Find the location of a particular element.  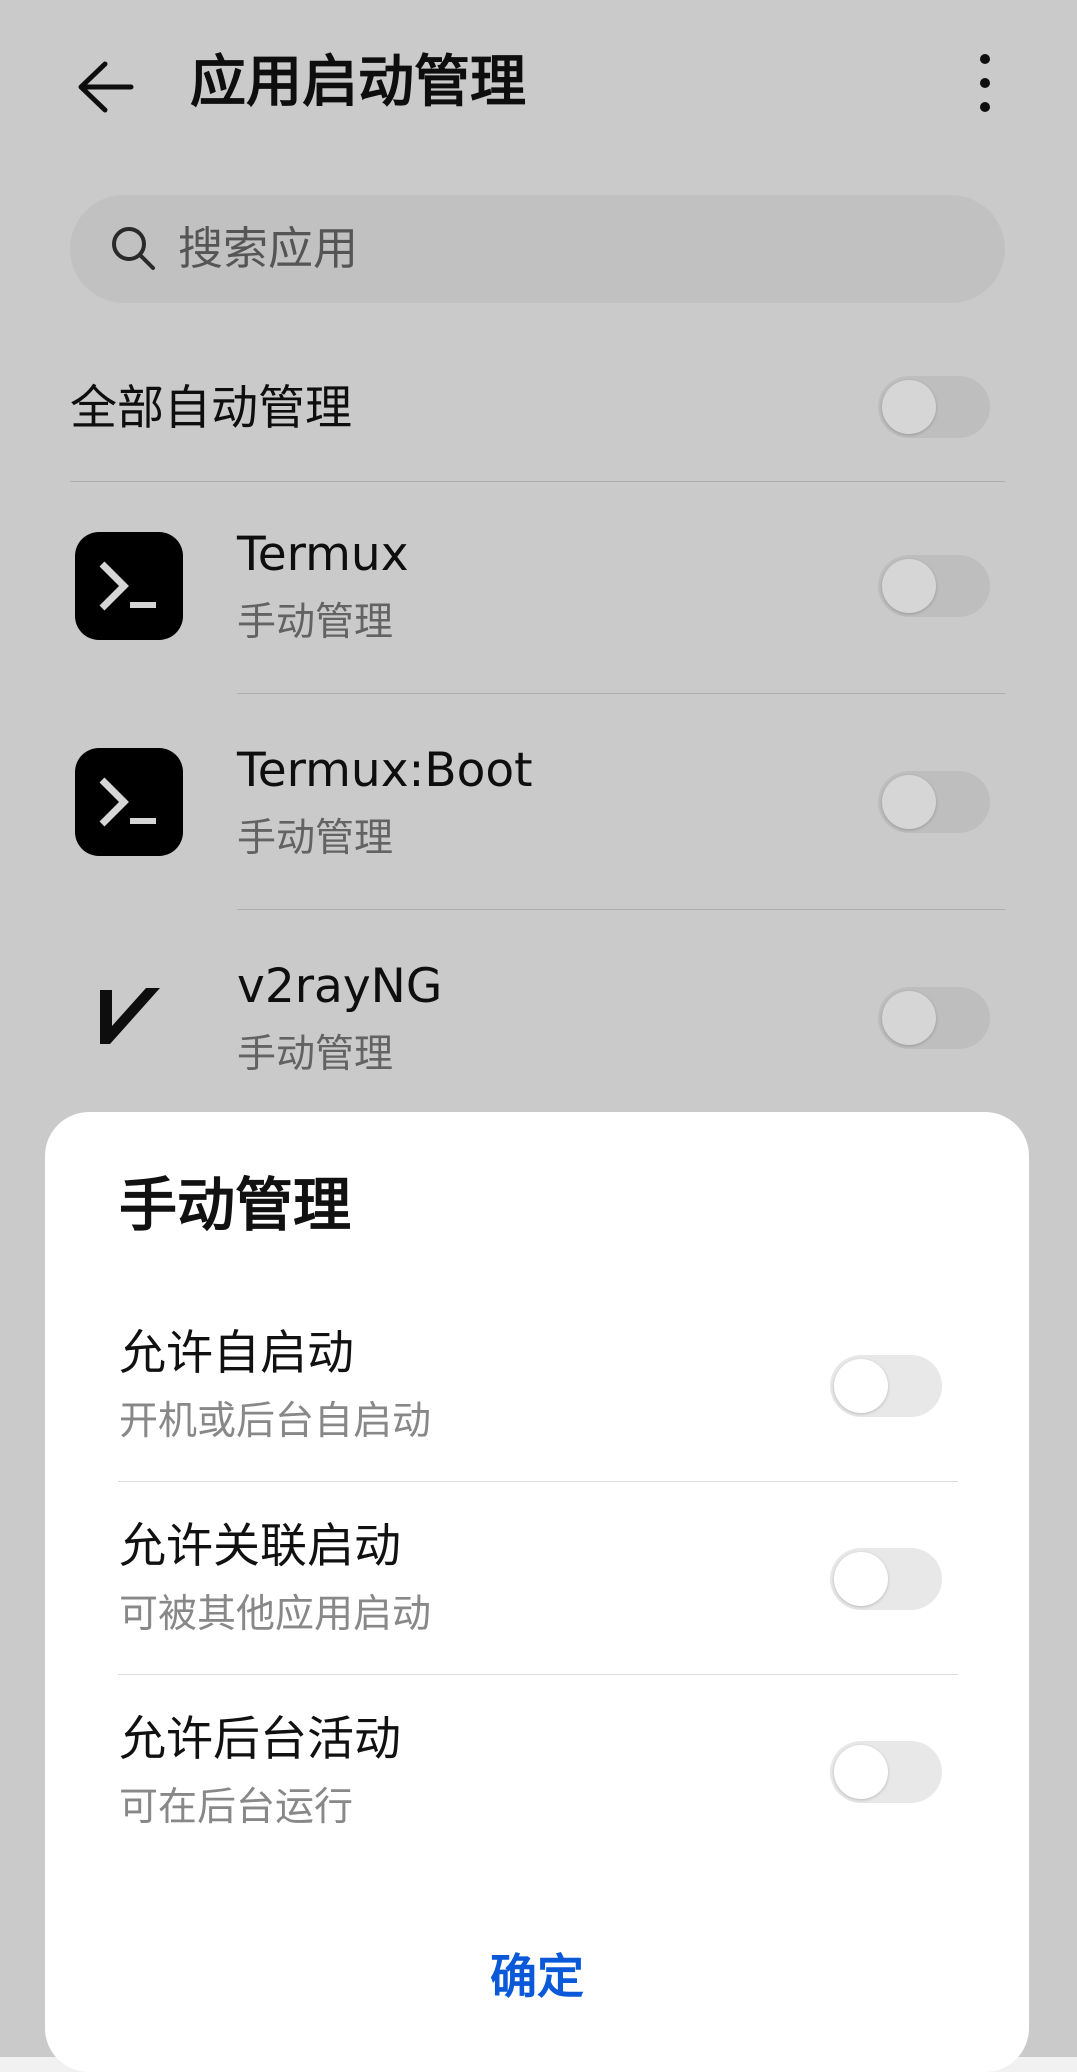

background-activity-toggle is located at coordinates (886, 1772).